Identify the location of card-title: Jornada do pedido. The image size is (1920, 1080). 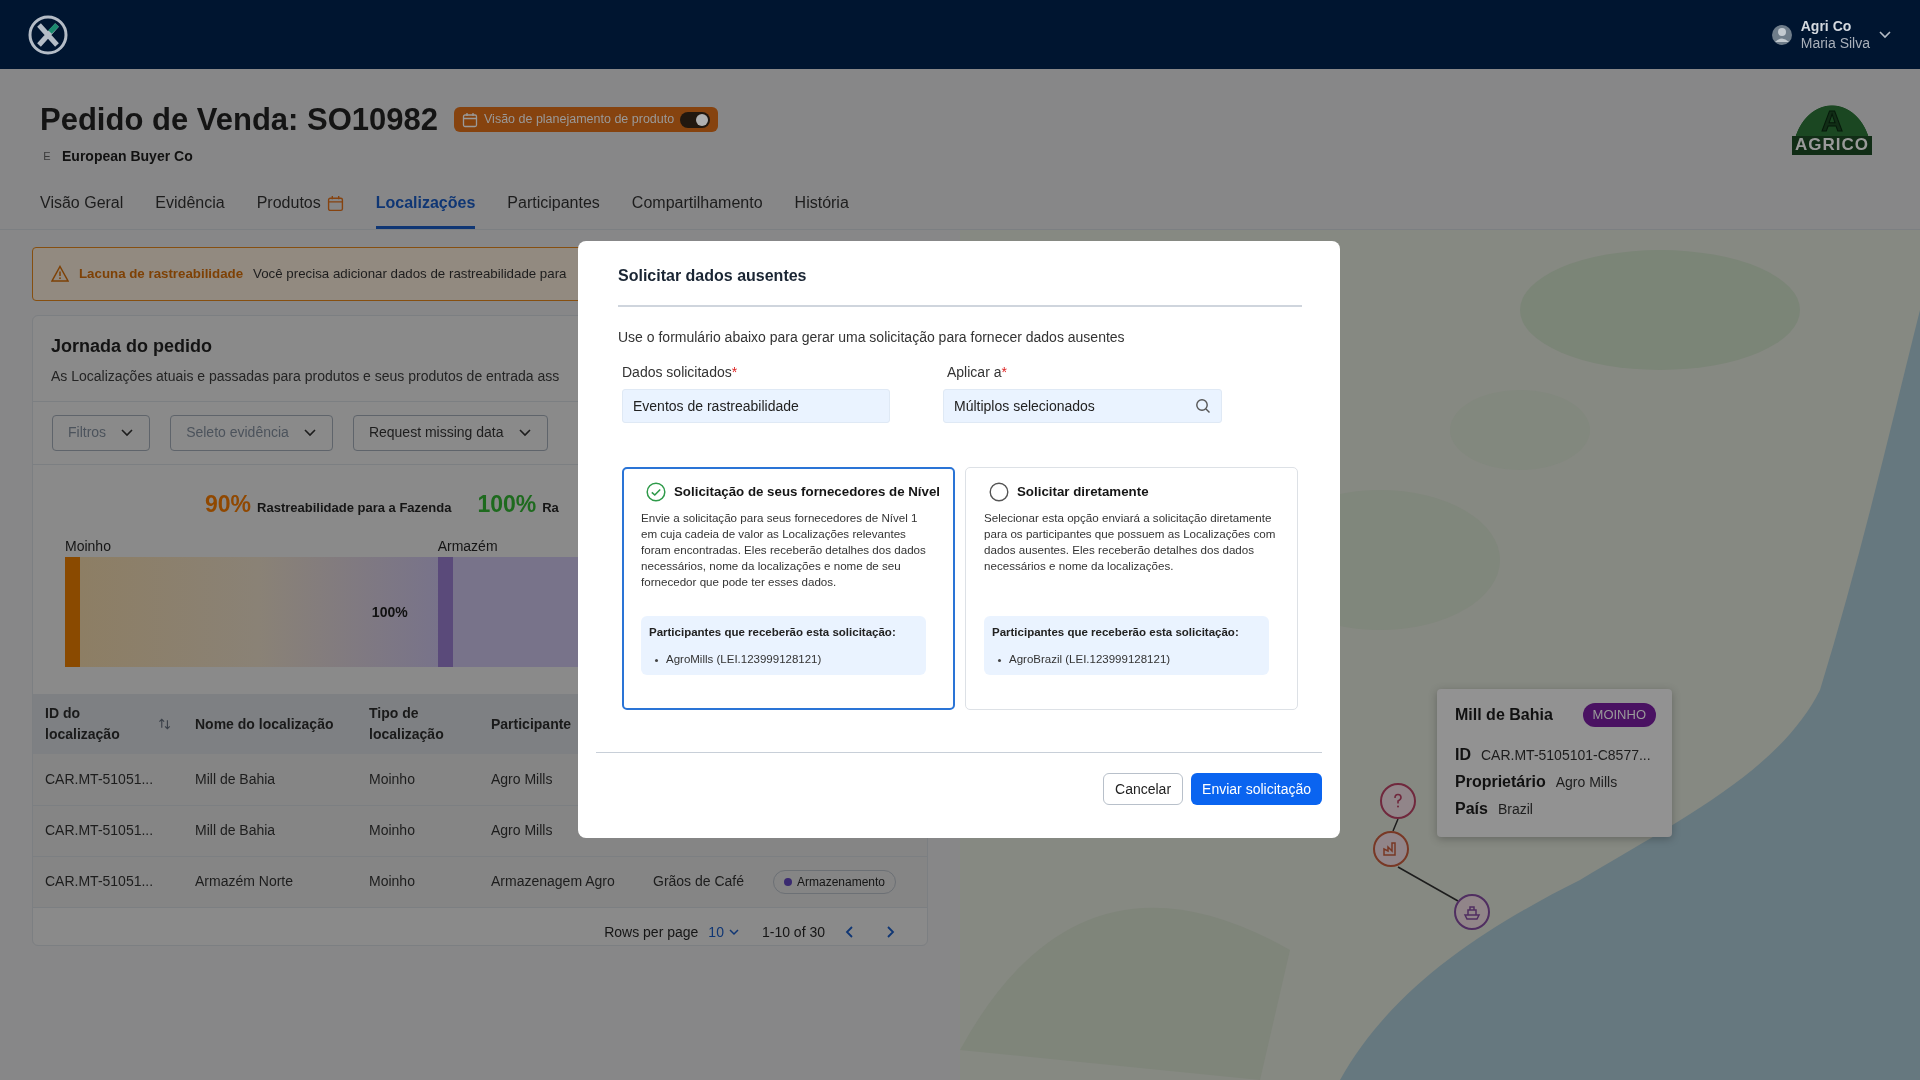
(131, 347).